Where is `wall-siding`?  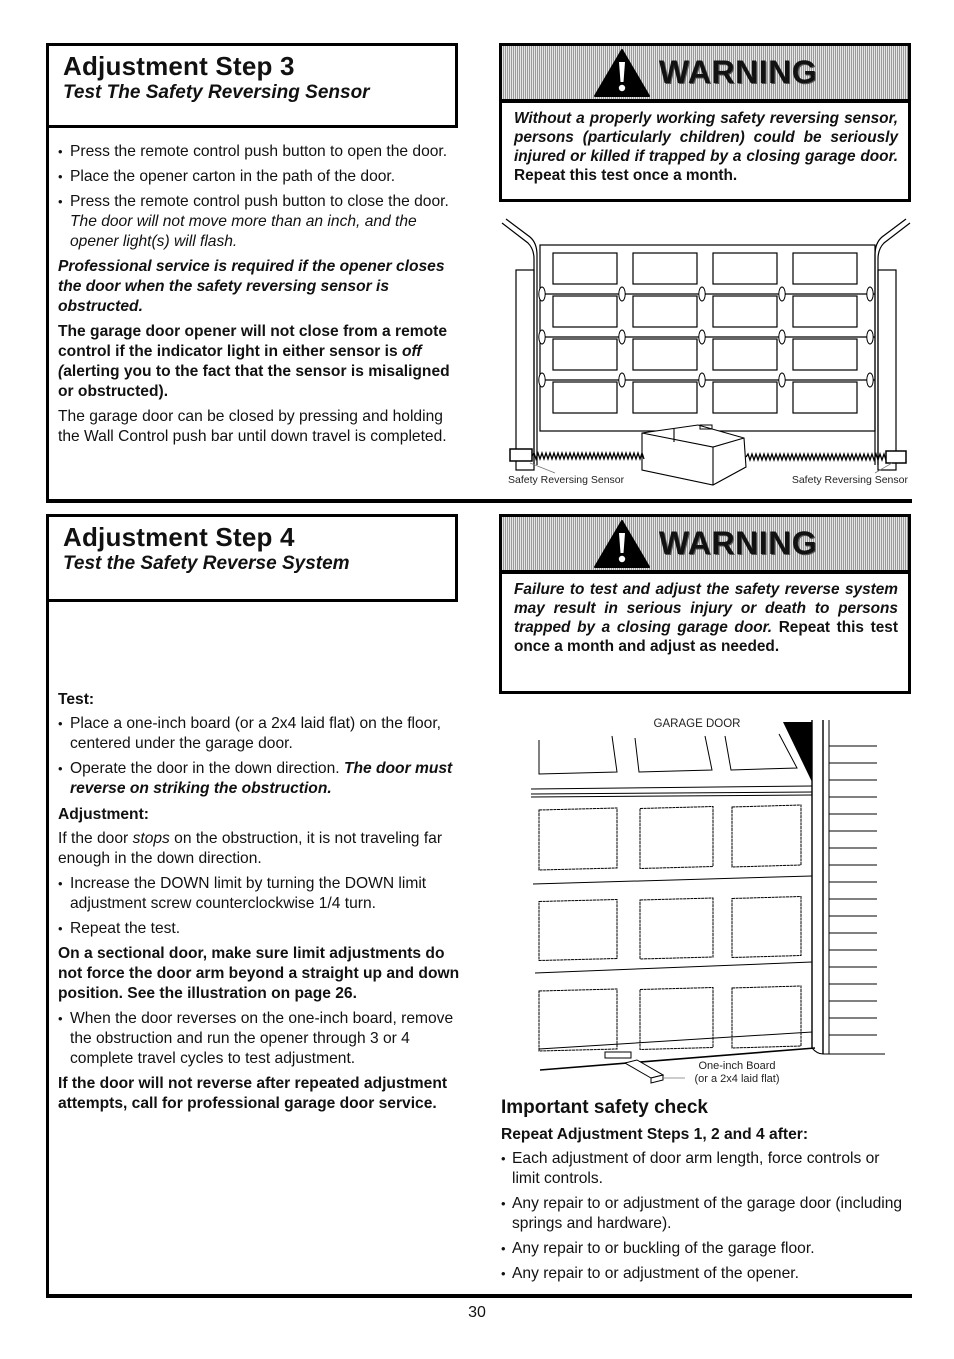
wall-siding is located at coordinates (853, 890).